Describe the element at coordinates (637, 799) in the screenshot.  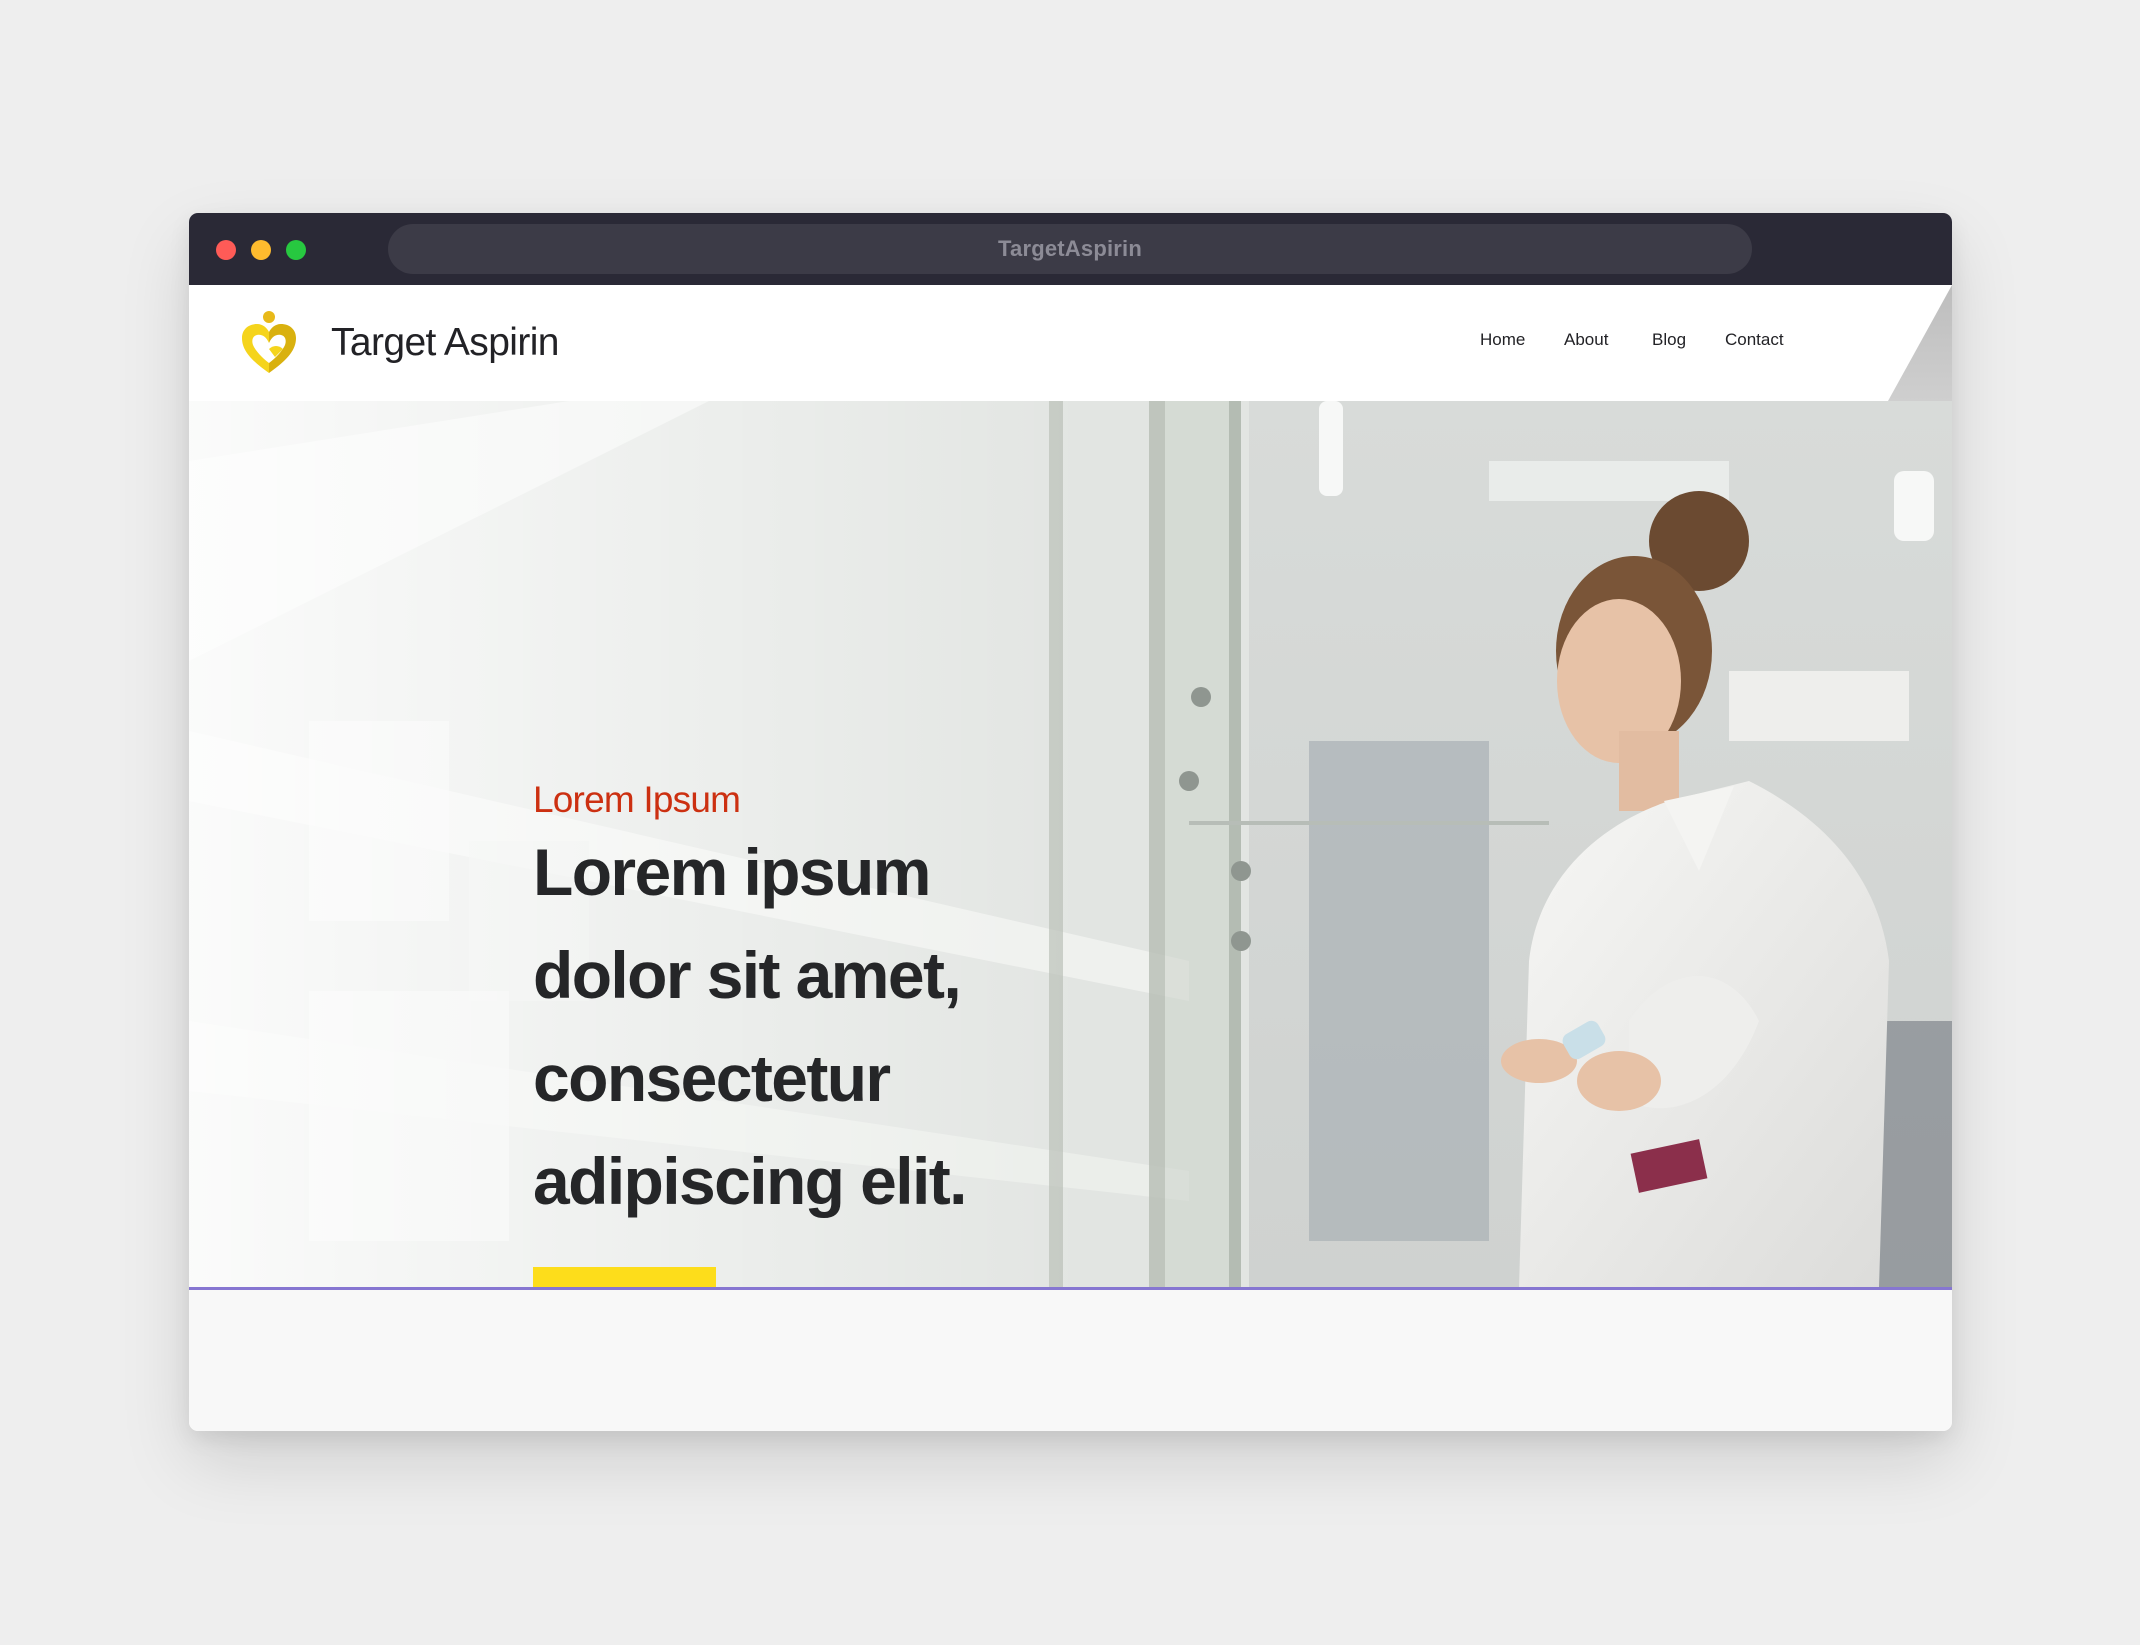
I see `hero-kicker: Lorem Ipsum` at that location.